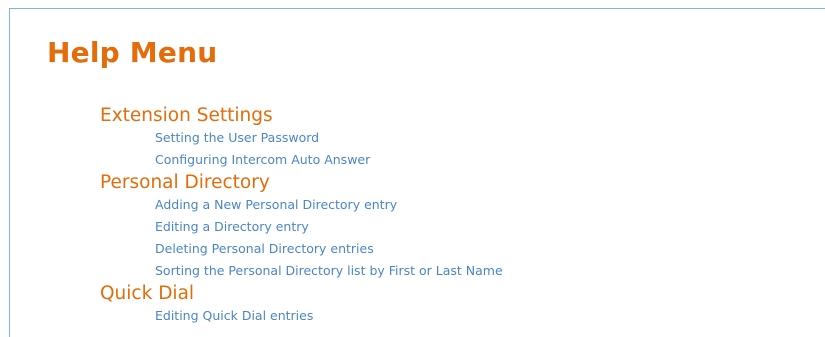 Image resolution: width=825 pixels, height=337 pixels. Describe the element at coordinates (276, 204) in the screenshot. I see `help-link-add-directory-entry: Adding a New Personal Directory entry` at that location.